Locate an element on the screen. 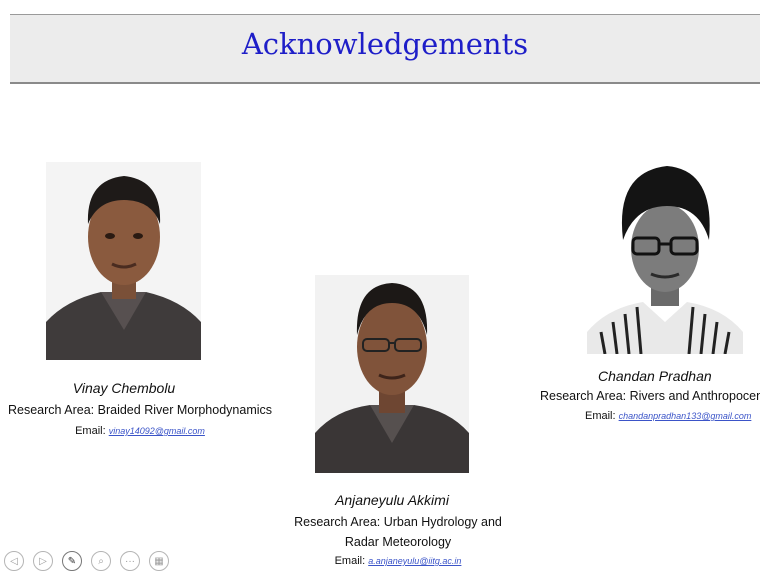  email-link: a.anjaneyulu@iitg.ac.in is located at coordinates (414, 561).